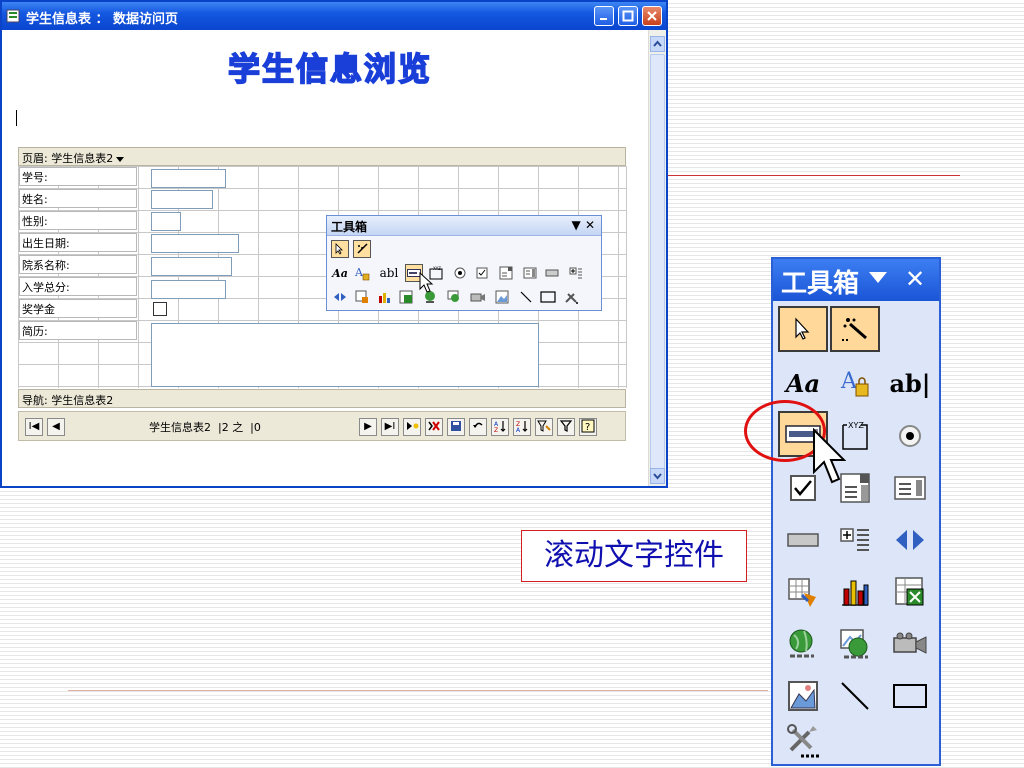  I want to click on toolbox-large: 工具箱 ✕ Aa A ab| XYZ, so click(856, 511).